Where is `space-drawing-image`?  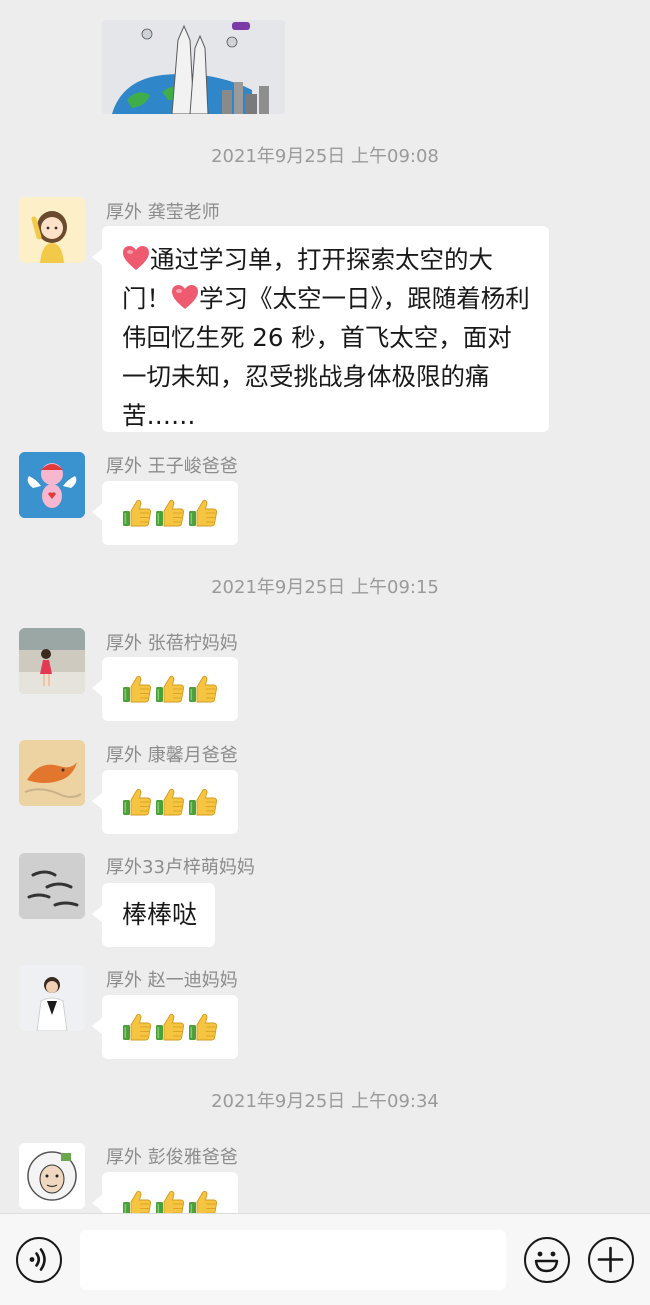 space-drawing-image is located at coordinates (193, 67).